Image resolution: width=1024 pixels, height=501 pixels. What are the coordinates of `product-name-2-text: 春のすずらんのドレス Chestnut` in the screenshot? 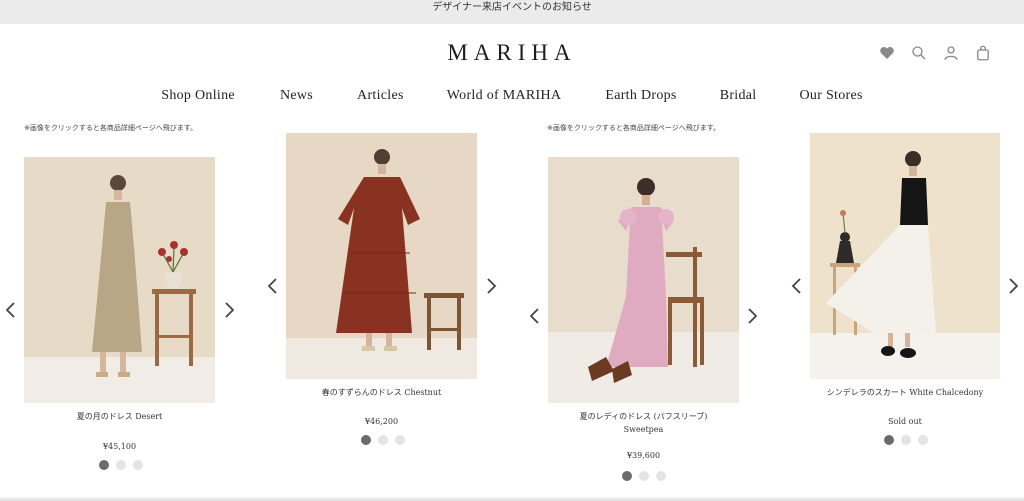 It's located at (381, 392).